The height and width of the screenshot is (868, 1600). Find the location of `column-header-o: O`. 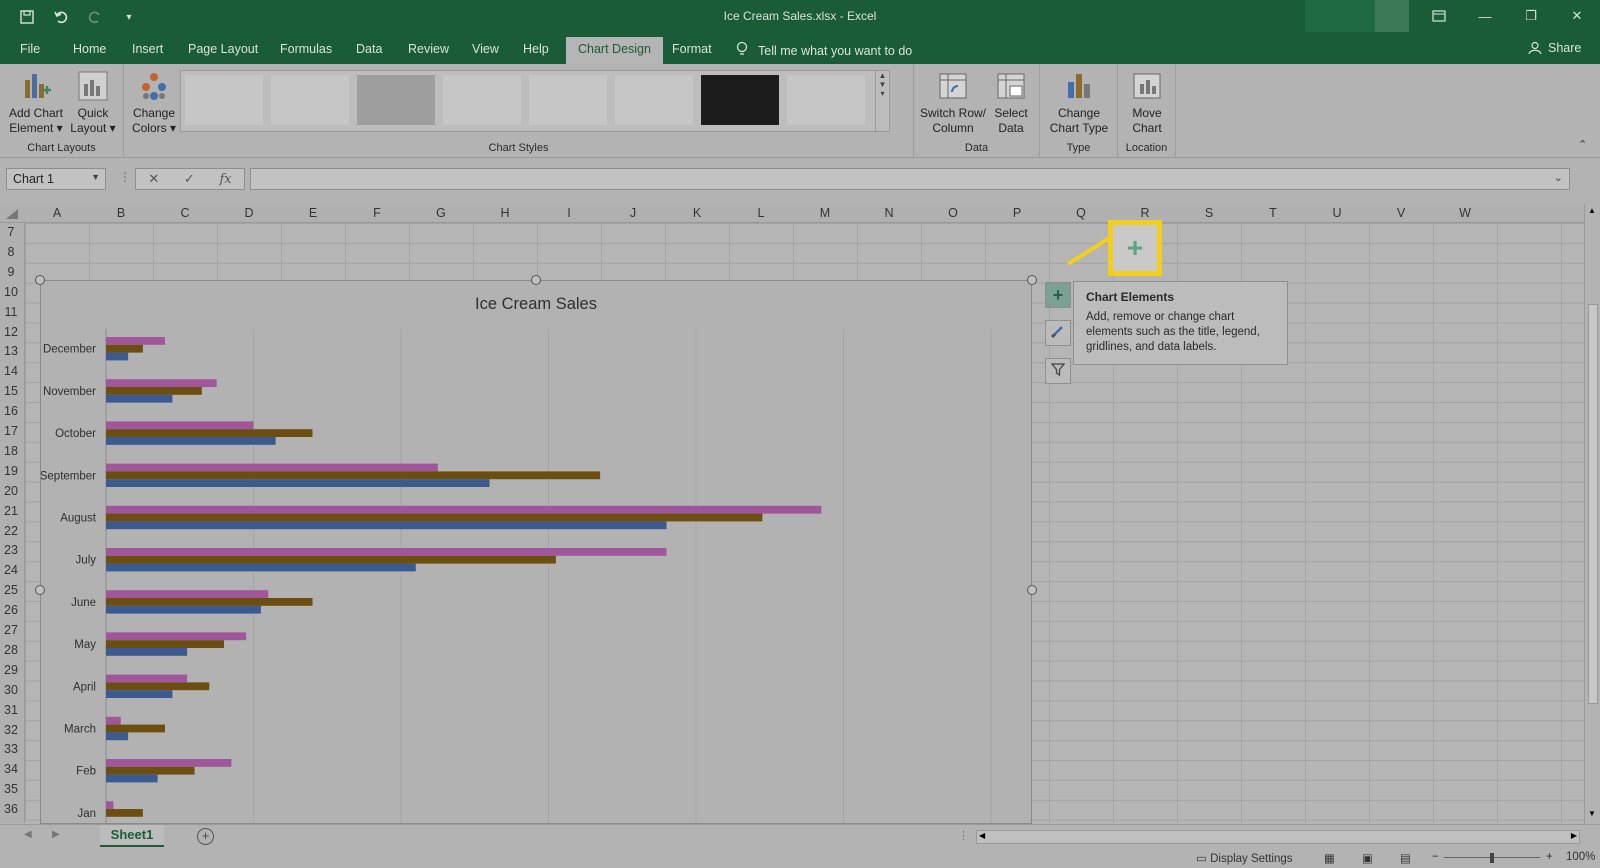

column-header-o: O is located at coordinates (953, 213).